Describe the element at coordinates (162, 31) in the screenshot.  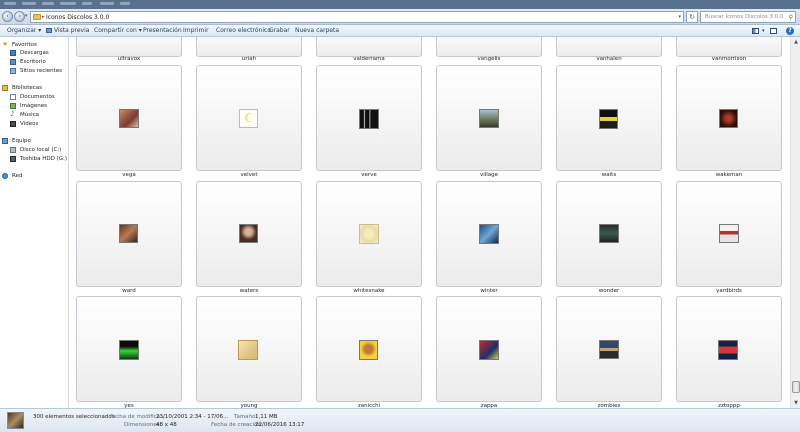
I see `slideshow-button: Presentación` at that location.